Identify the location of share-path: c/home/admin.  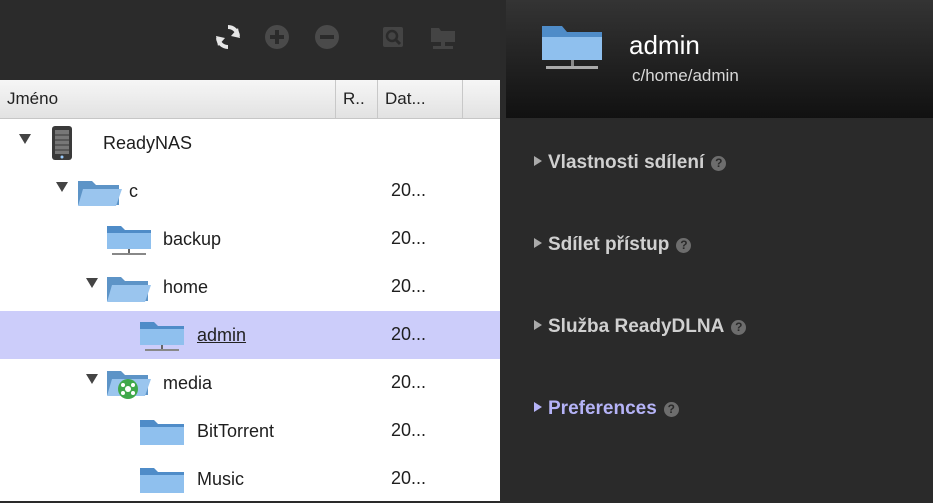
(685, 75).